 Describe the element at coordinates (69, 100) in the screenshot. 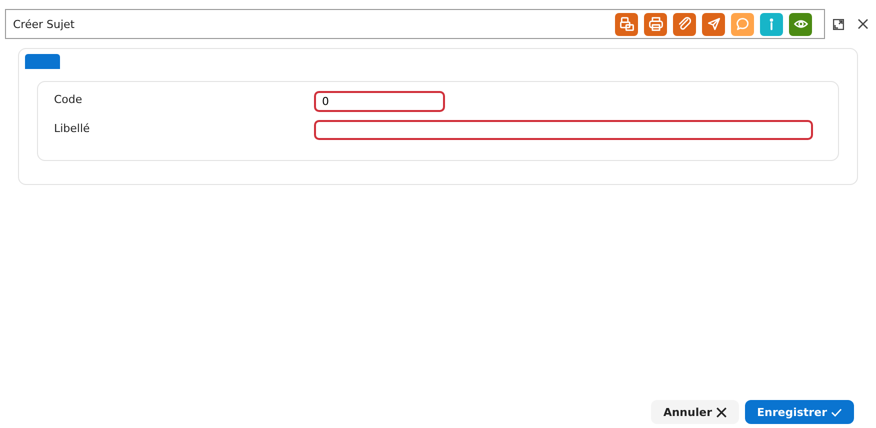

I see `field-label: Code` at that location.